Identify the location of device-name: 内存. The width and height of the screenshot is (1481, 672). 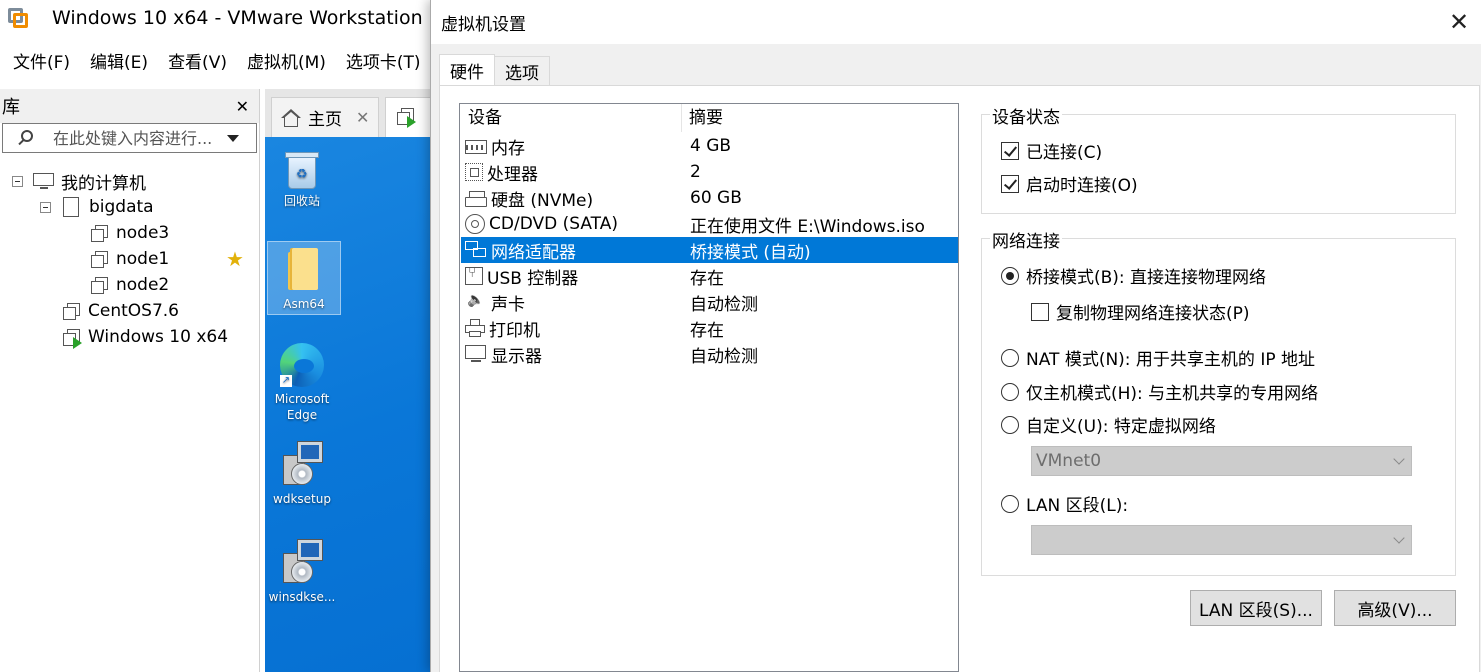
(508, 148).